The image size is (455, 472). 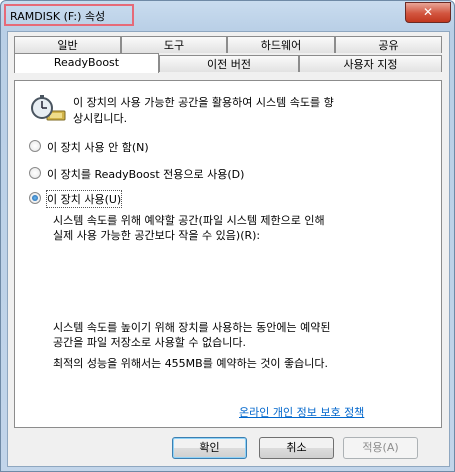 I want to click on tab-hardware: 하드웨어, so click(x=281, y=44).